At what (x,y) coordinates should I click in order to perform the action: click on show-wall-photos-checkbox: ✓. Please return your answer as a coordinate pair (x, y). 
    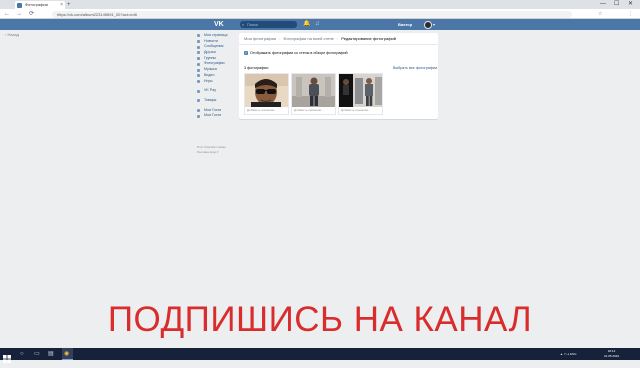
    Looking at the image, I should click on (246, 53).